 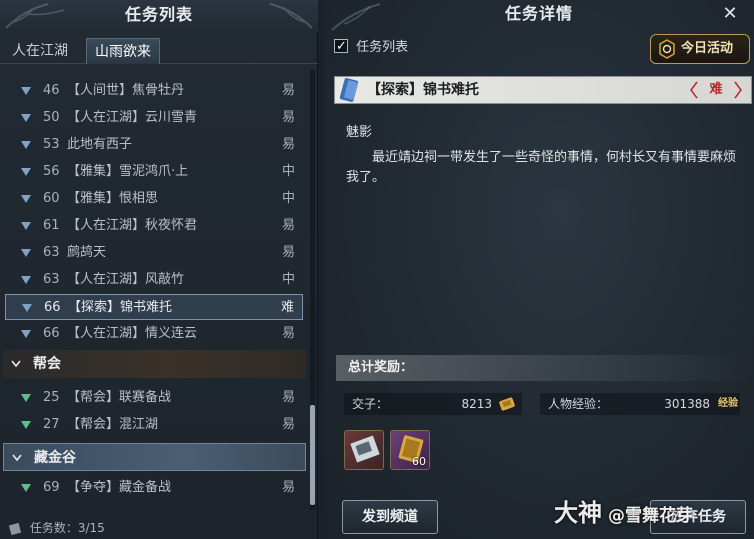 What do you see at coordinates (433, 404) in the screenshot?
I see `reward-currency: 交子： 8213` at bounding box center [433, 404].